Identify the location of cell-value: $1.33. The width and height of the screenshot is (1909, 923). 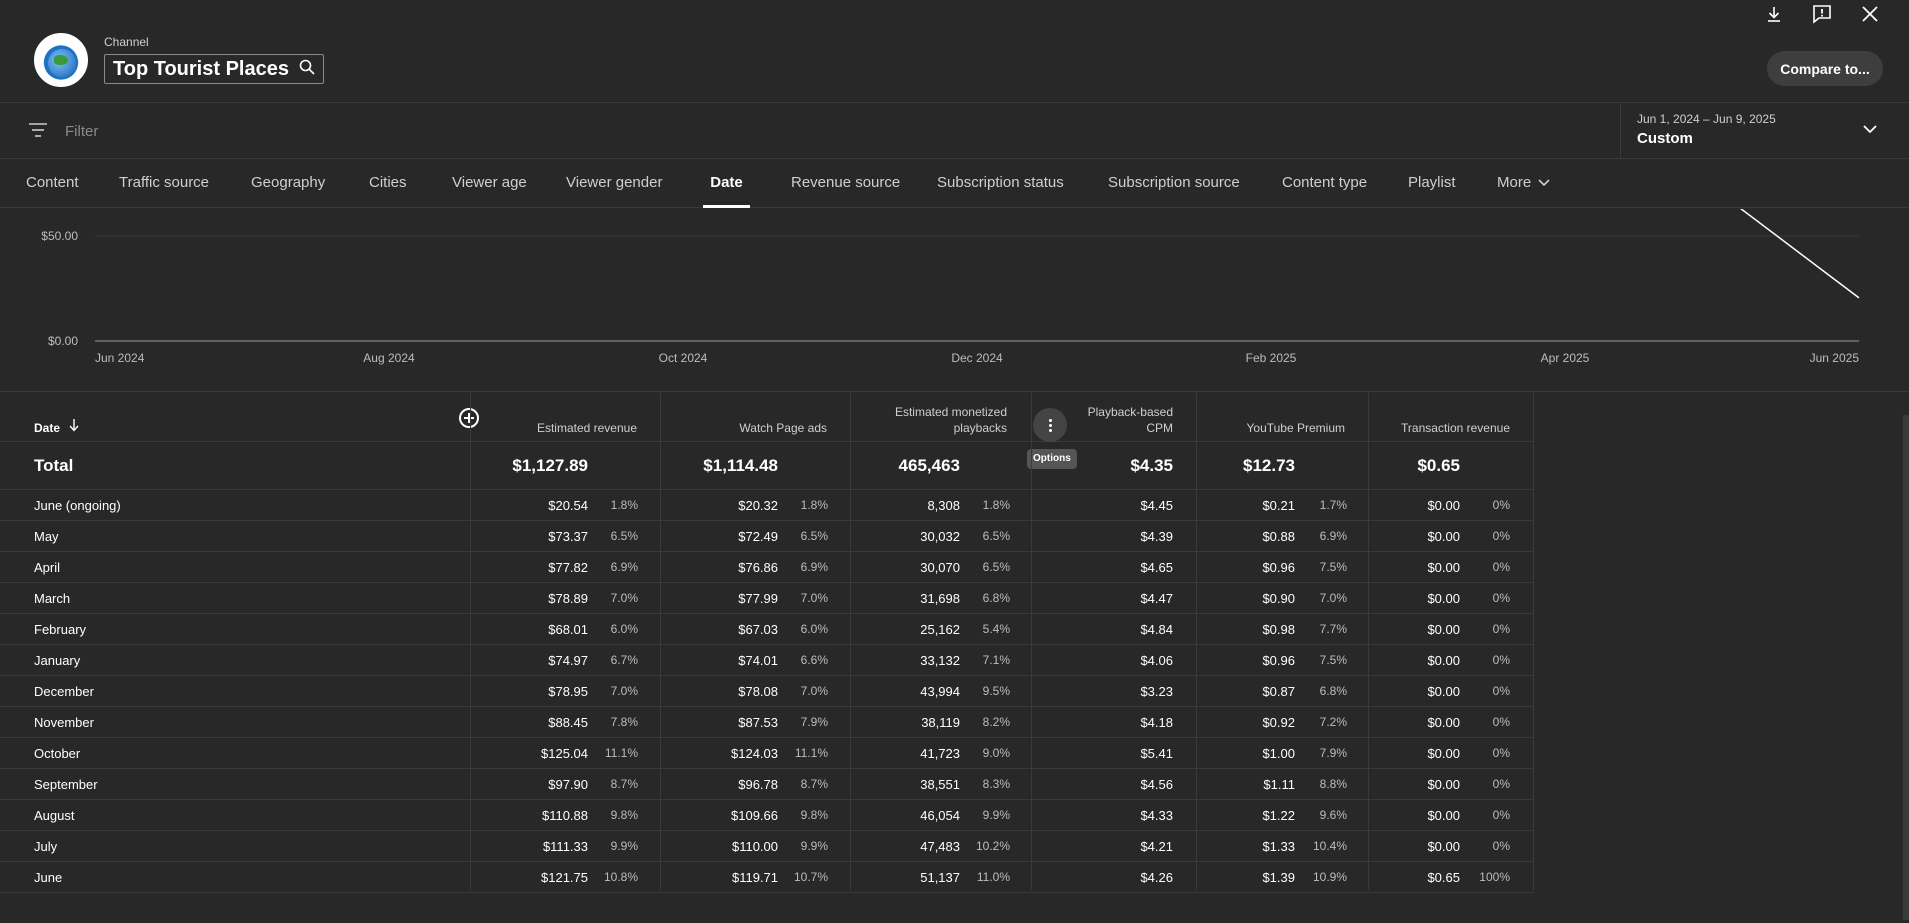
(1278, 846).